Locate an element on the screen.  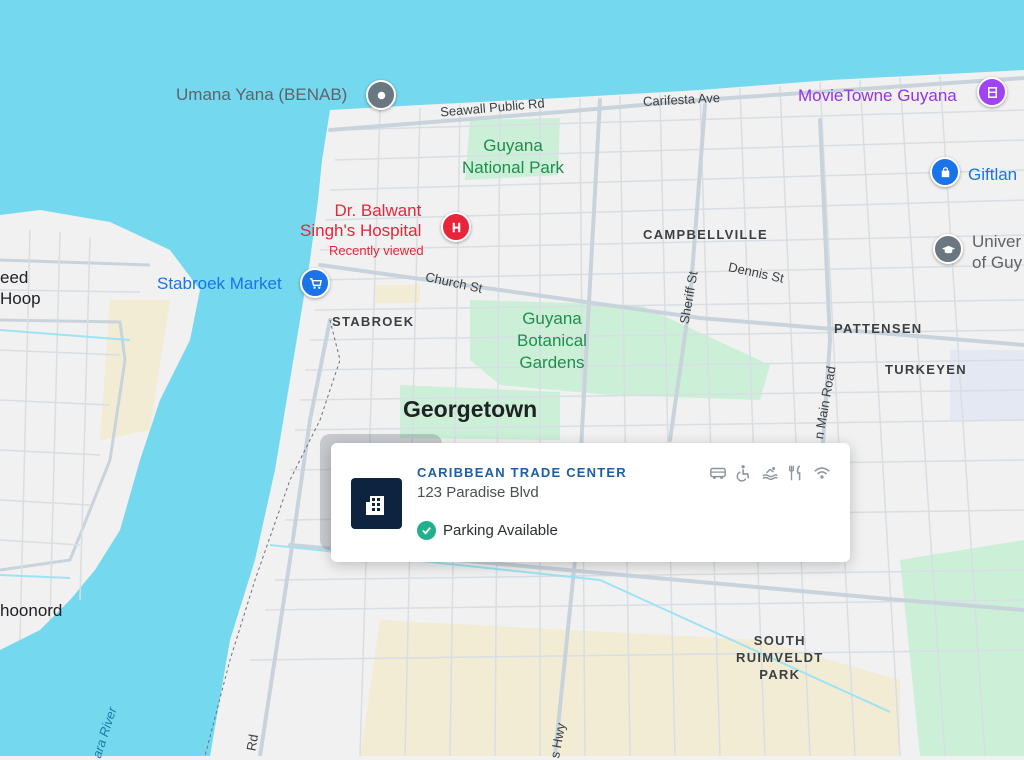
pool-icon is located at coordinates (770, 473).